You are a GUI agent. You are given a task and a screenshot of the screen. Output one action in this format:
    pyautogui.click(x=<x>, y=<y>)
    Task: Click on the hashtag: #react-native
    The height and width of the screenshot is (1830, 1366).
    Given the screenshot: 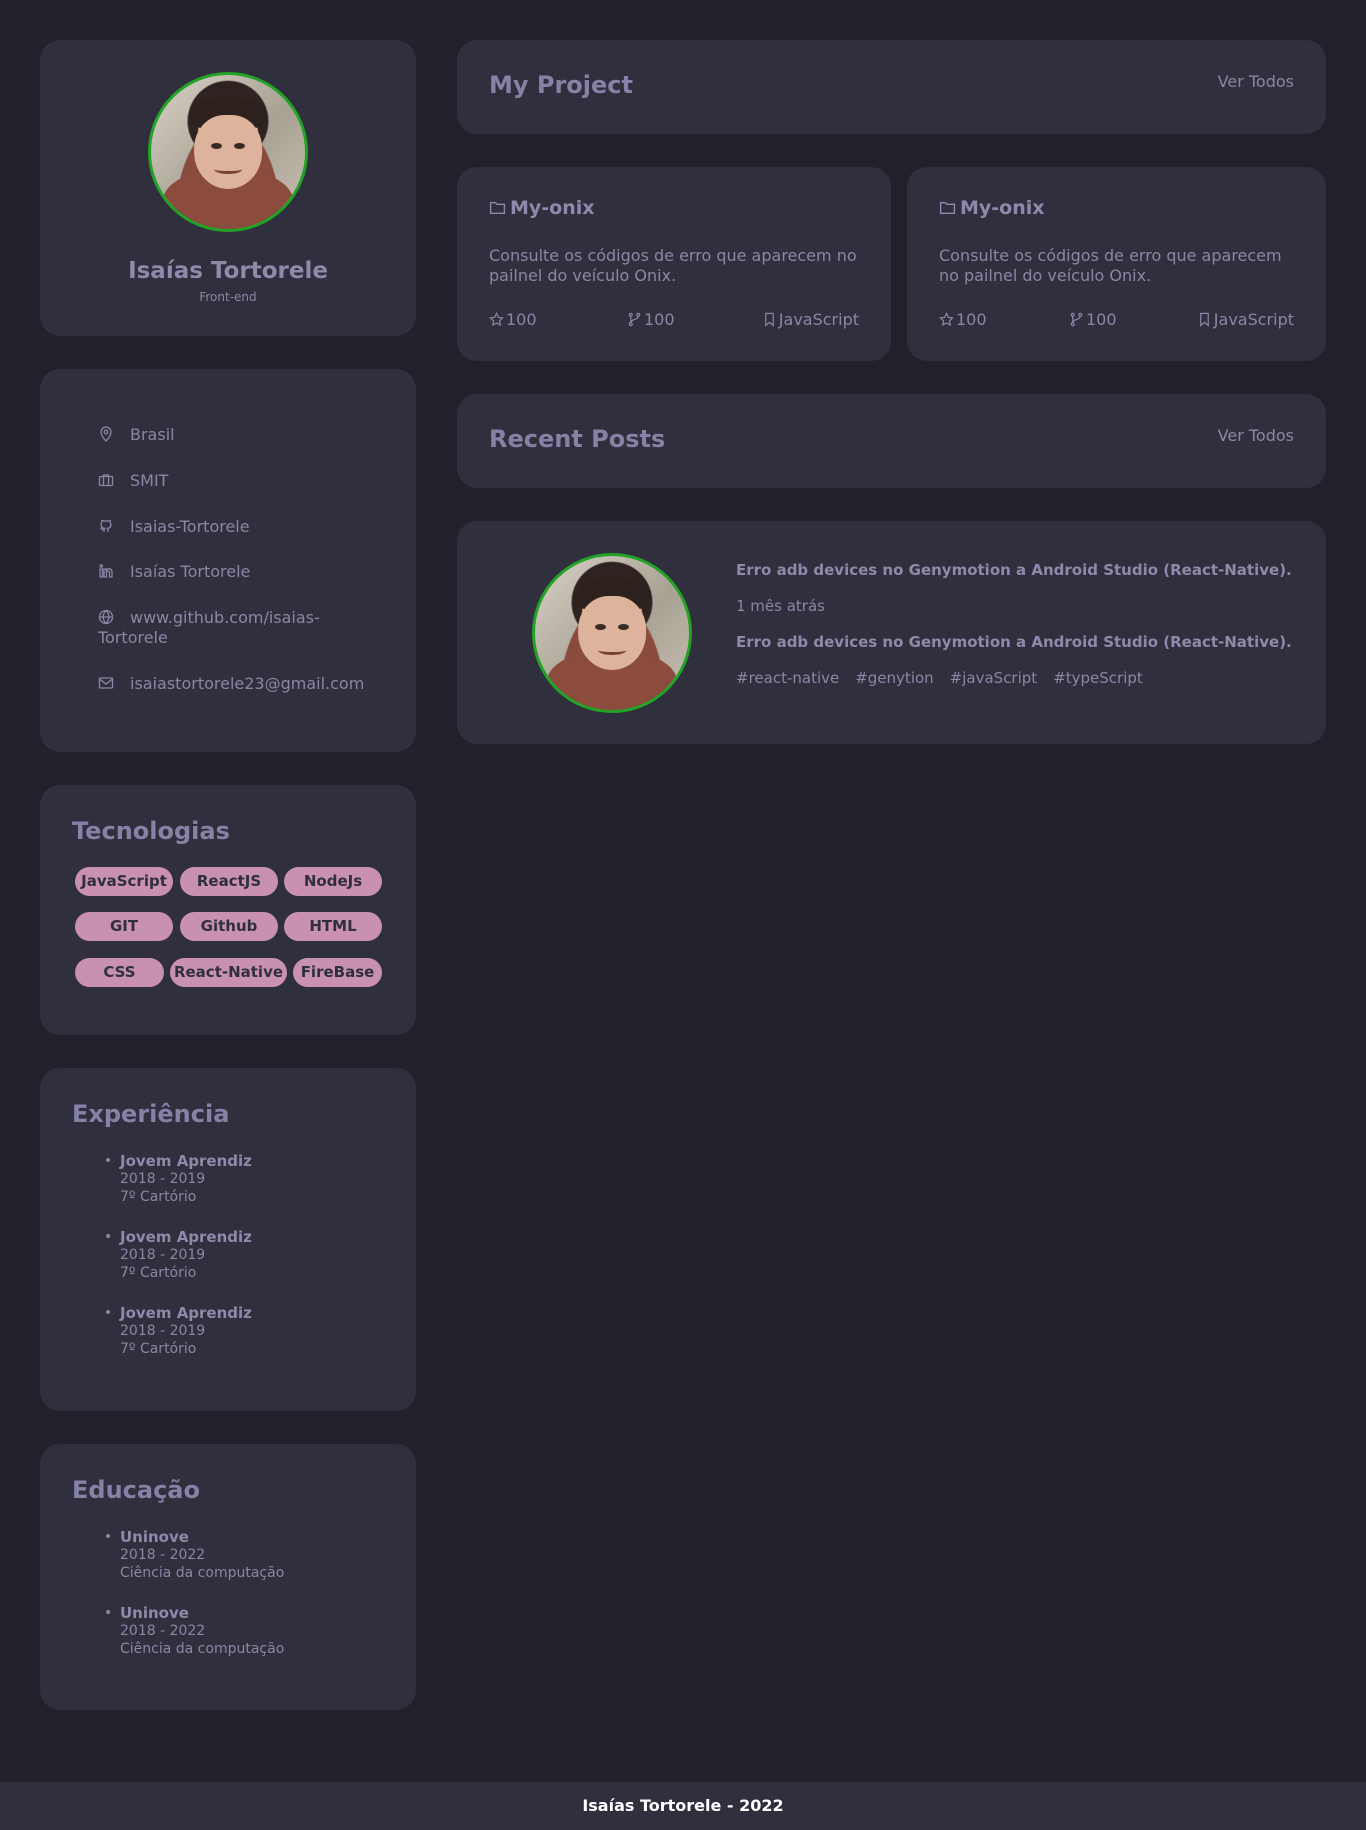 What is the action you would take?
    pyautogui.click(x=787, y=678)
    